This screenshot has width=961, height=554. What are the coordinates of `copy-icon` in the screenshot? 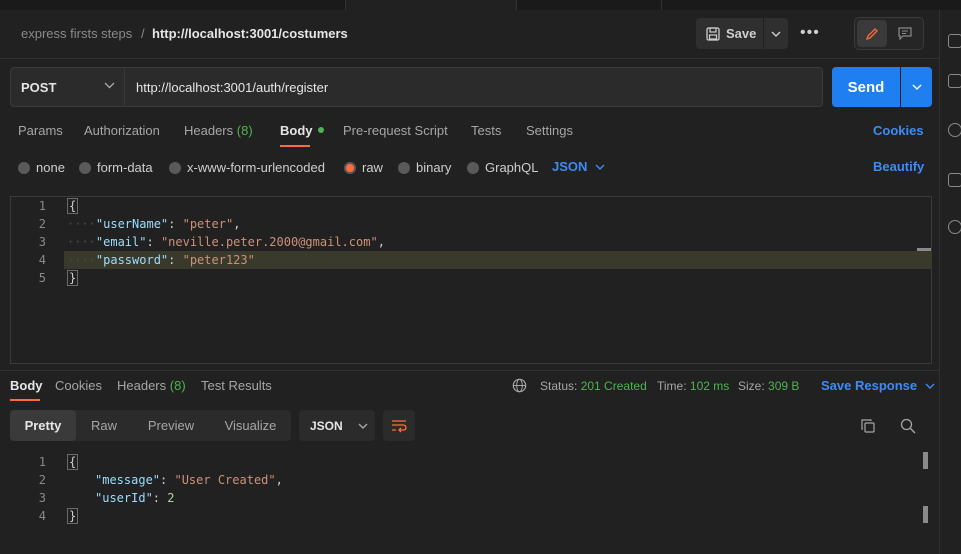 It's located at (868, 426).